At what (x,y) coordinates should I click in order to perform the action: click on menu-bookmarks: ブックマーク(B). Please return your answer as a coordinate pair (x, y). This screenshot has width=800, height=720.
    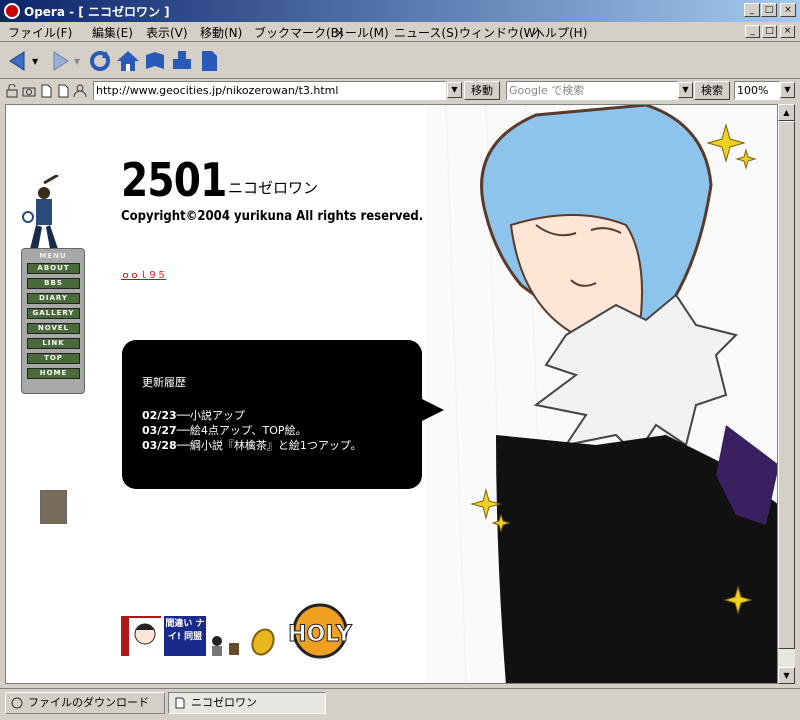
    Looking at the image, I should click on (299, 32).